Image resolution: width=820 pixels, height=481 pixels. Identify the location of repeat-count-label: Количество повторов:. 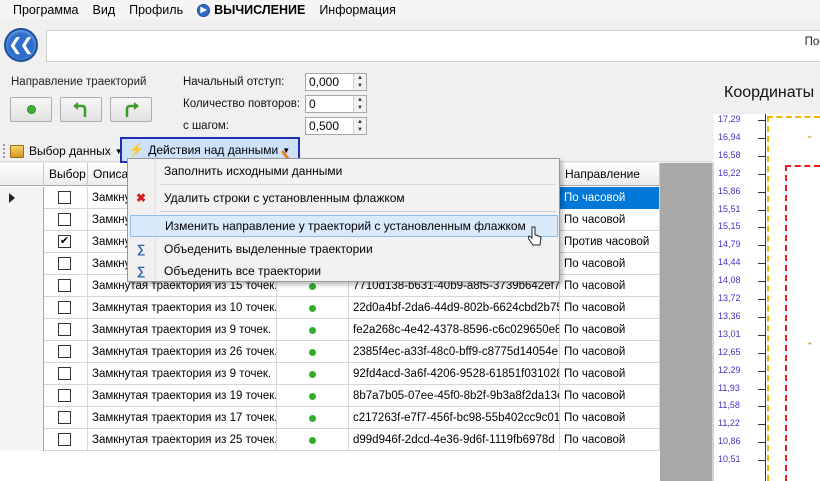
(242, 104).